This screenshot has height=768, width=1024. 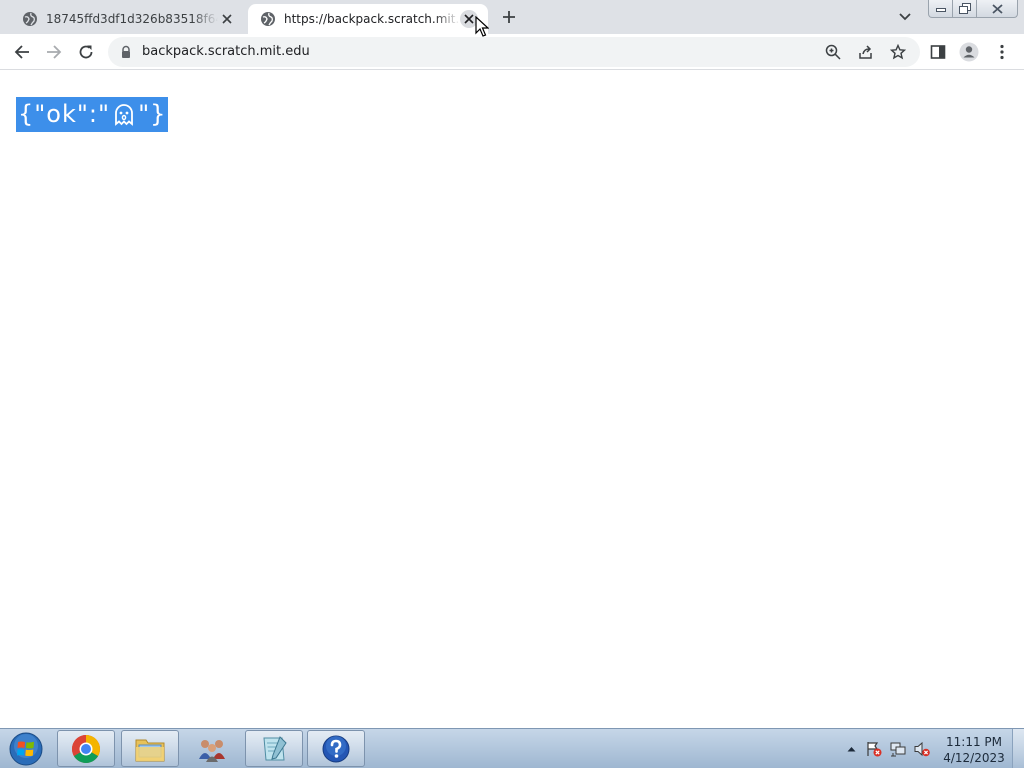 I want to click on tab-title: 18745ffd3df1d326b83518f644908, so click(x=132, y=19).